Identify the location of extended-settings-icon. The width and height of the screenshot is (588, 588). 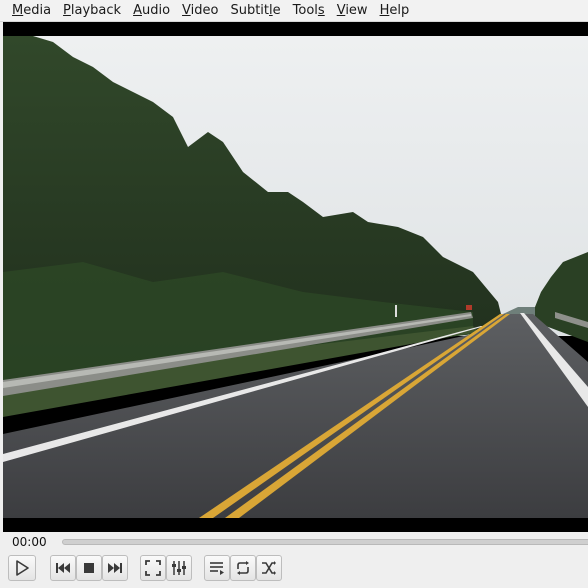
(179, 568).